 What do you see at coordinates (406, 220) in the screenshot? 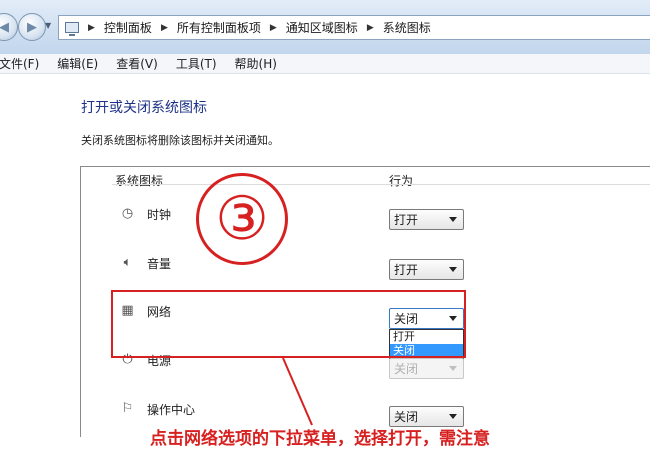
I see `clock-behavior-value: 打开` at bounding box center [406, 220].